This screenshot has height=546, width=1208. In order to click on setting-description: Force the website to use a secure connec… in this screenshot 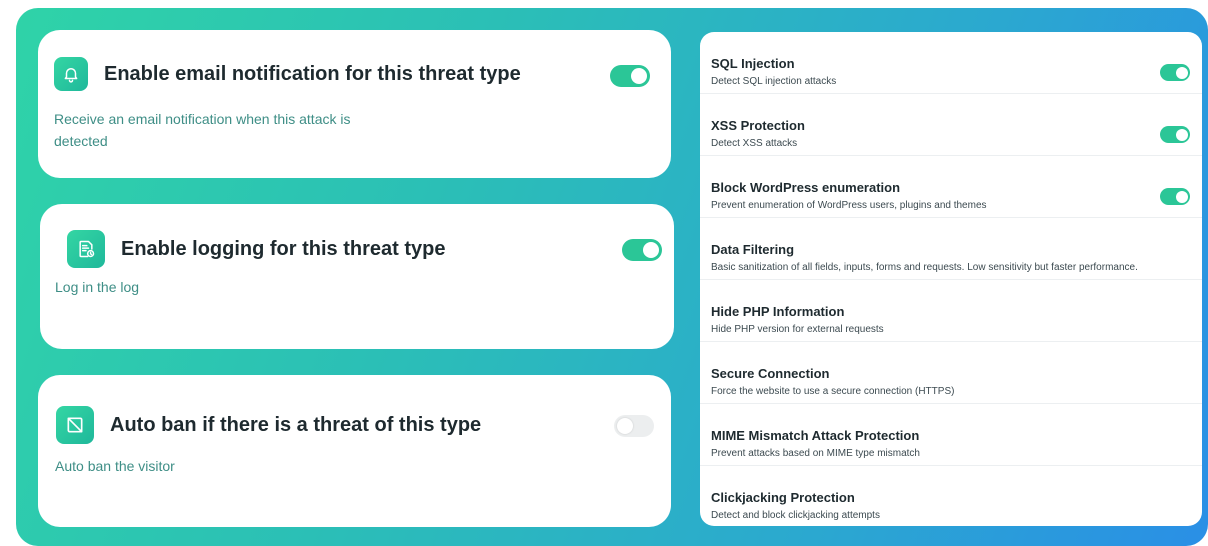, I will do `click(833, 391)`.